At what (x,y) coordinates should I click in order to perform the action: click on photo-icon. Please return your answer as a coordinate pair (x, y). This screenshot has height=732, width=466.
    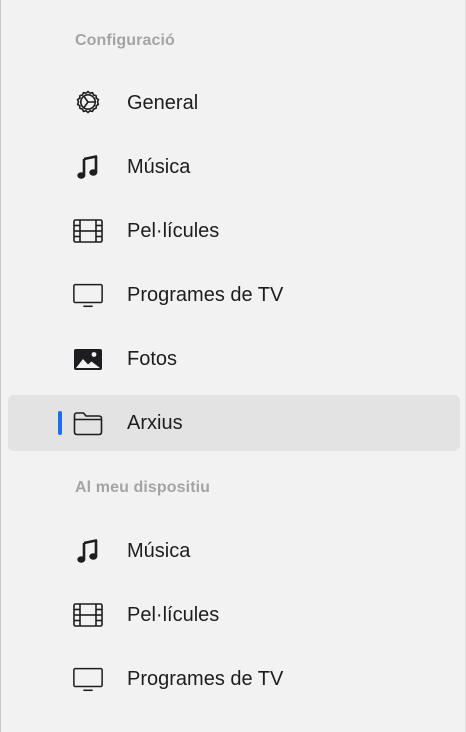
    Looking at the image, I should click on (88, 359).